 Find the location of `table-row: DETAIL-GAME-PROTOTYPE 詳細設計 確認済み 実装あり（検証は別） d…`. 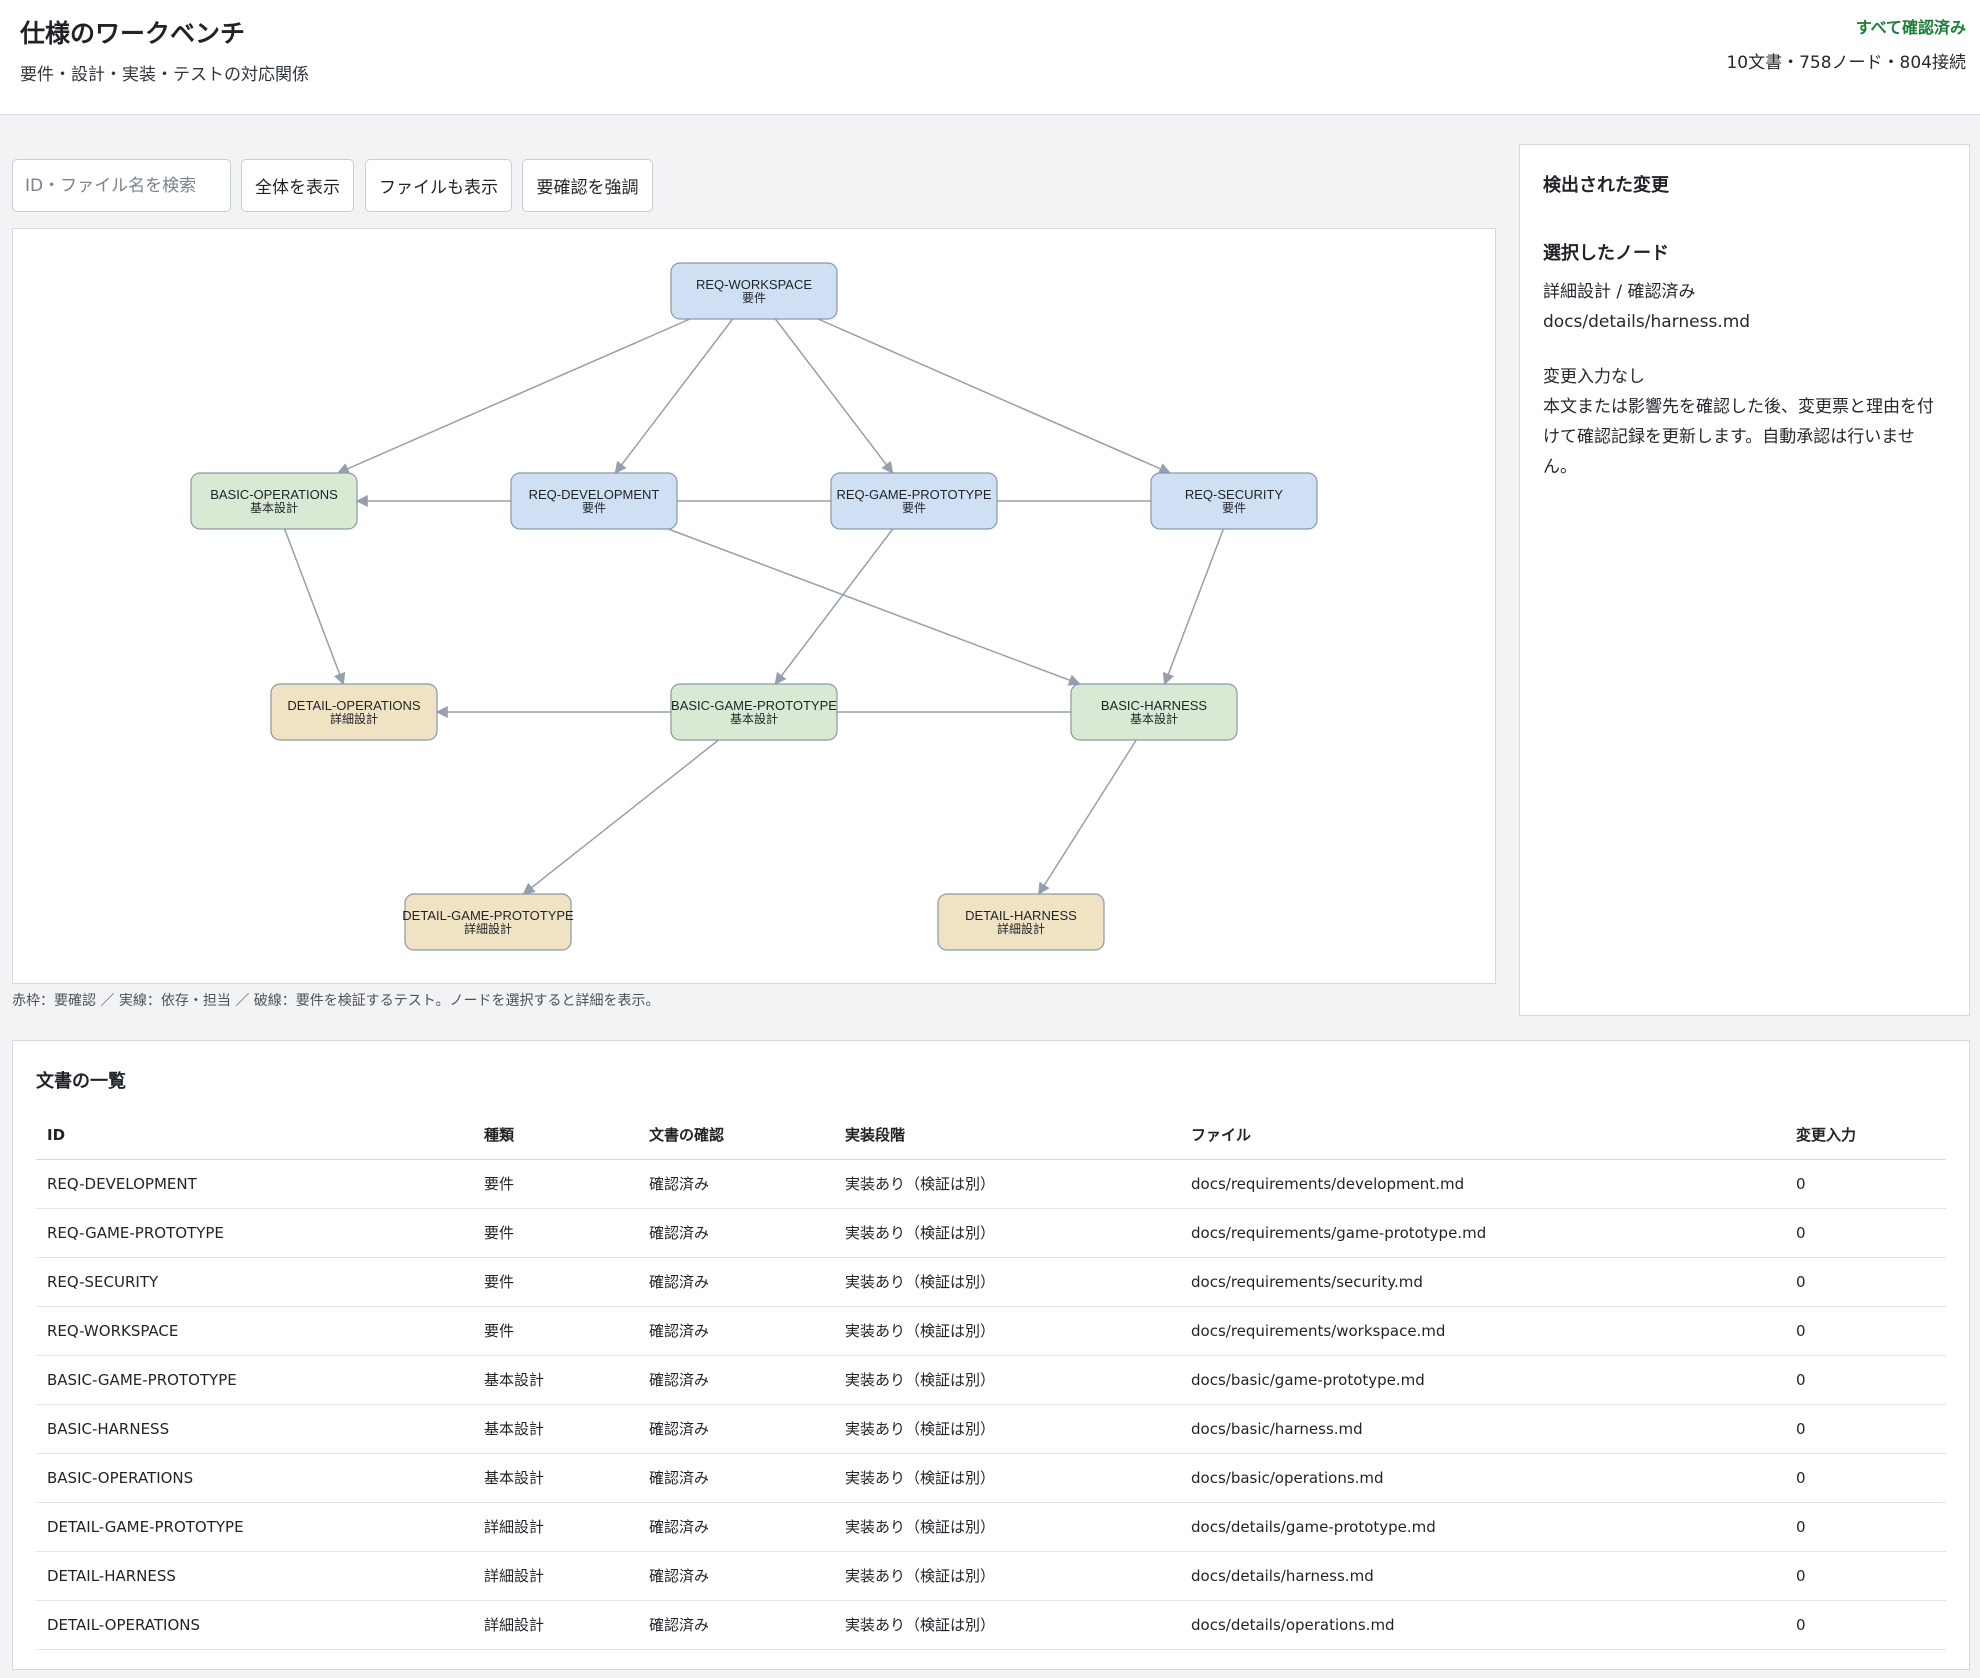

table-row: DETAIL-GAME-PROTOTYPE 詳細設計 確認済み 実装あり（検証は別） d… is located at coordinates (991, 1527).